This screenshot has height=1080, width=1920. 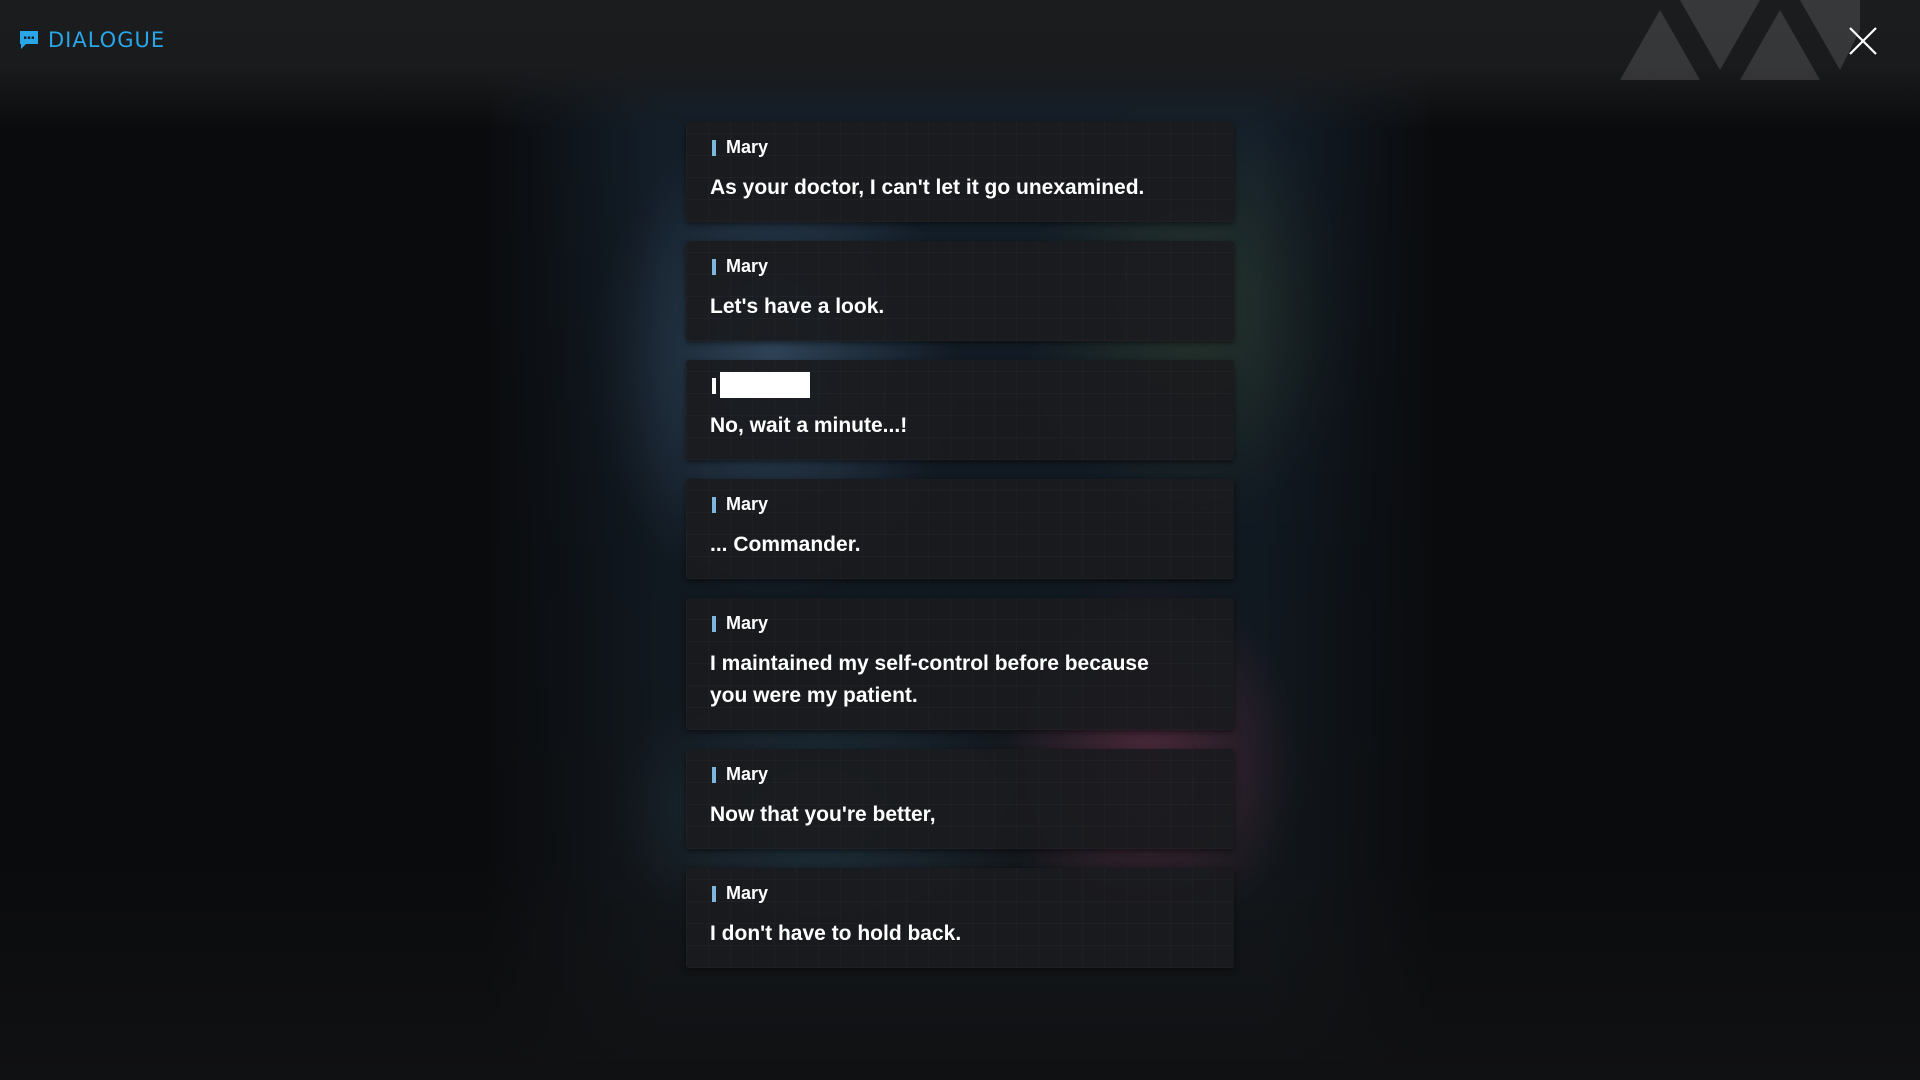 I want to click on dialogue-entry: Mary ... Commander., so click(x=960, y=529).